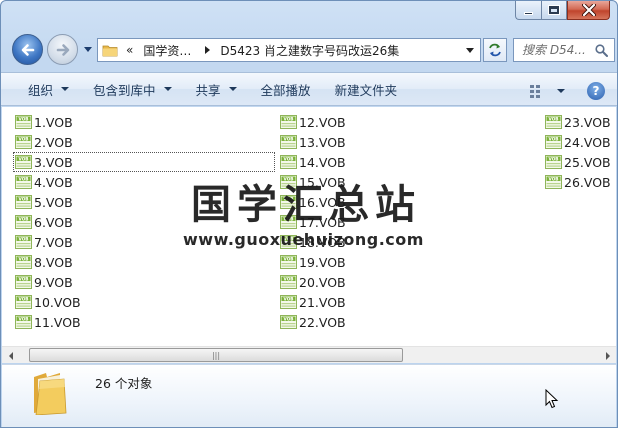  Describe the element at coordinates (366, 89) in the screenshot. I see `new-folder-button: 新建文件夹` at that location.